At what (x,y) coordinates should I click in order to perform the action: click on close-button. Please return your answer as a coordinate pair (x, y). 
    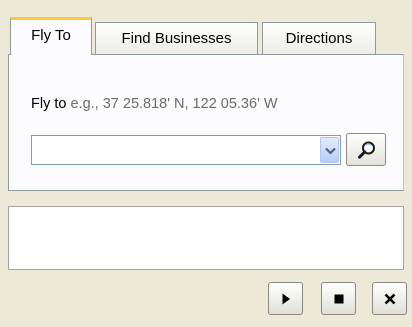
    Looking at the image, I should click on (389, 298).